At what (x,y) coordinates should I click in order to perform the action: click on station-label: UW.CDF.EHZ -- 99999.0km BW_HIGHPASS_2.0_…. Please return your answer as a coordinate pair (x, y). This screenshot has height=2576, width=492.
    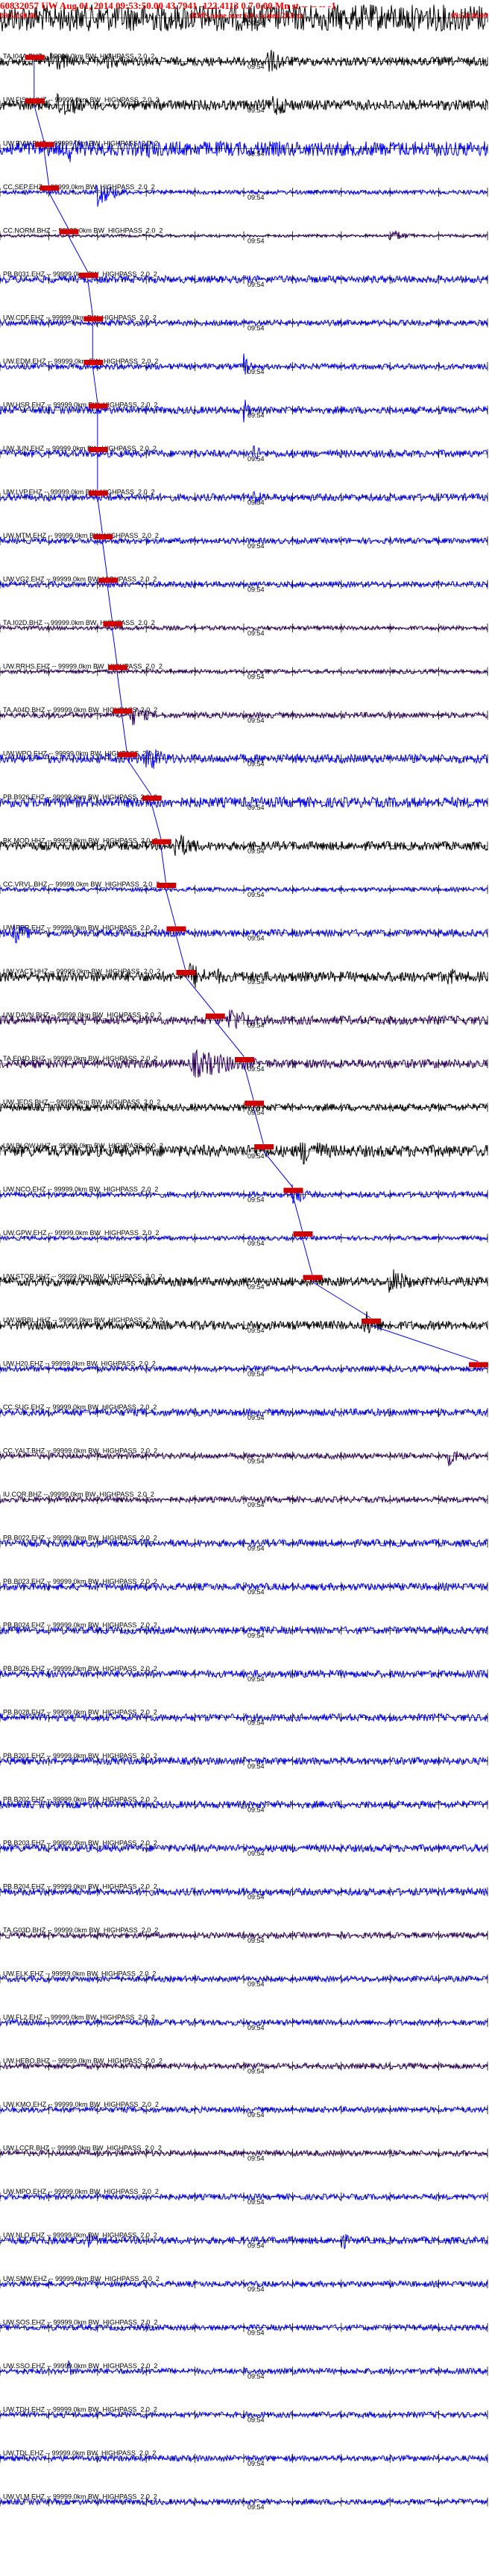
    Looking at the image, I should click on (80, 318).